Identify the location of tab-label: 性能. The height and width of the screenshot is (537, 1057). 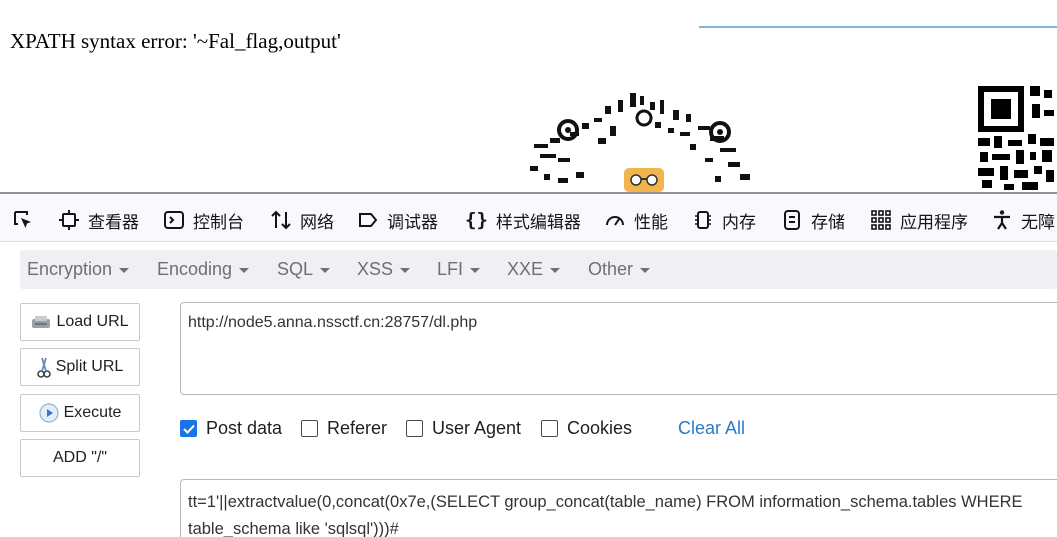
(651, 222).